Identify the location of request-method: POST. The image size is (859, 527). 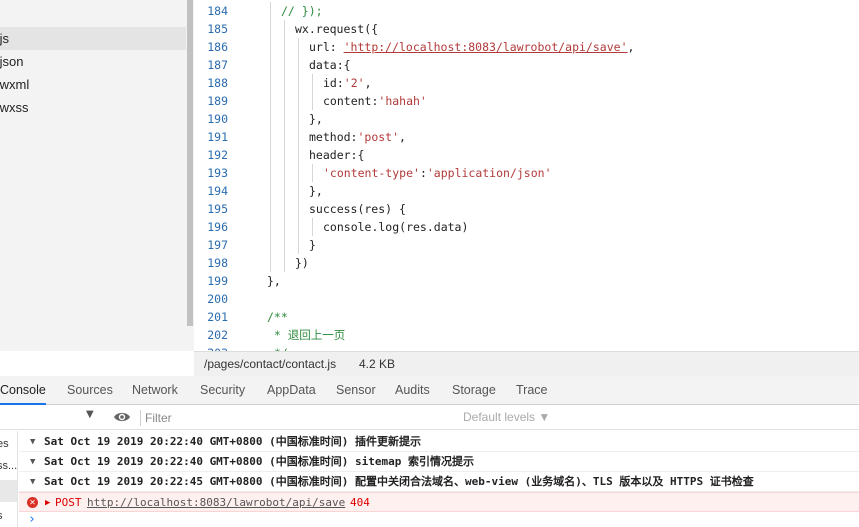
(68, 502).